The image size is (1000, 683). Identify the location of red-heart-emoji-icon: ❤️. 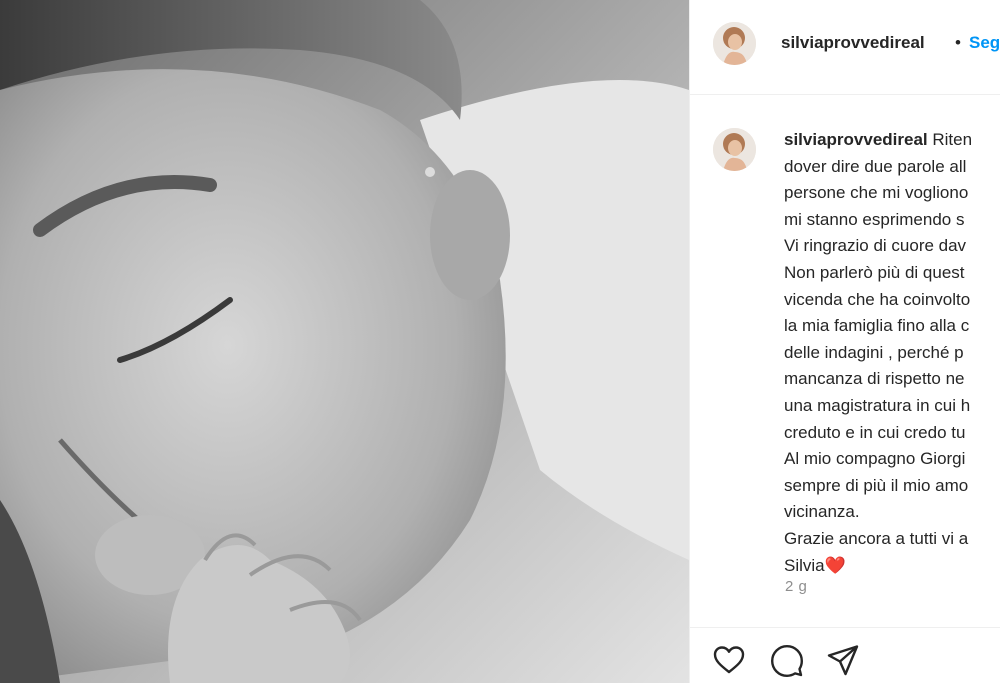
(835, 565).